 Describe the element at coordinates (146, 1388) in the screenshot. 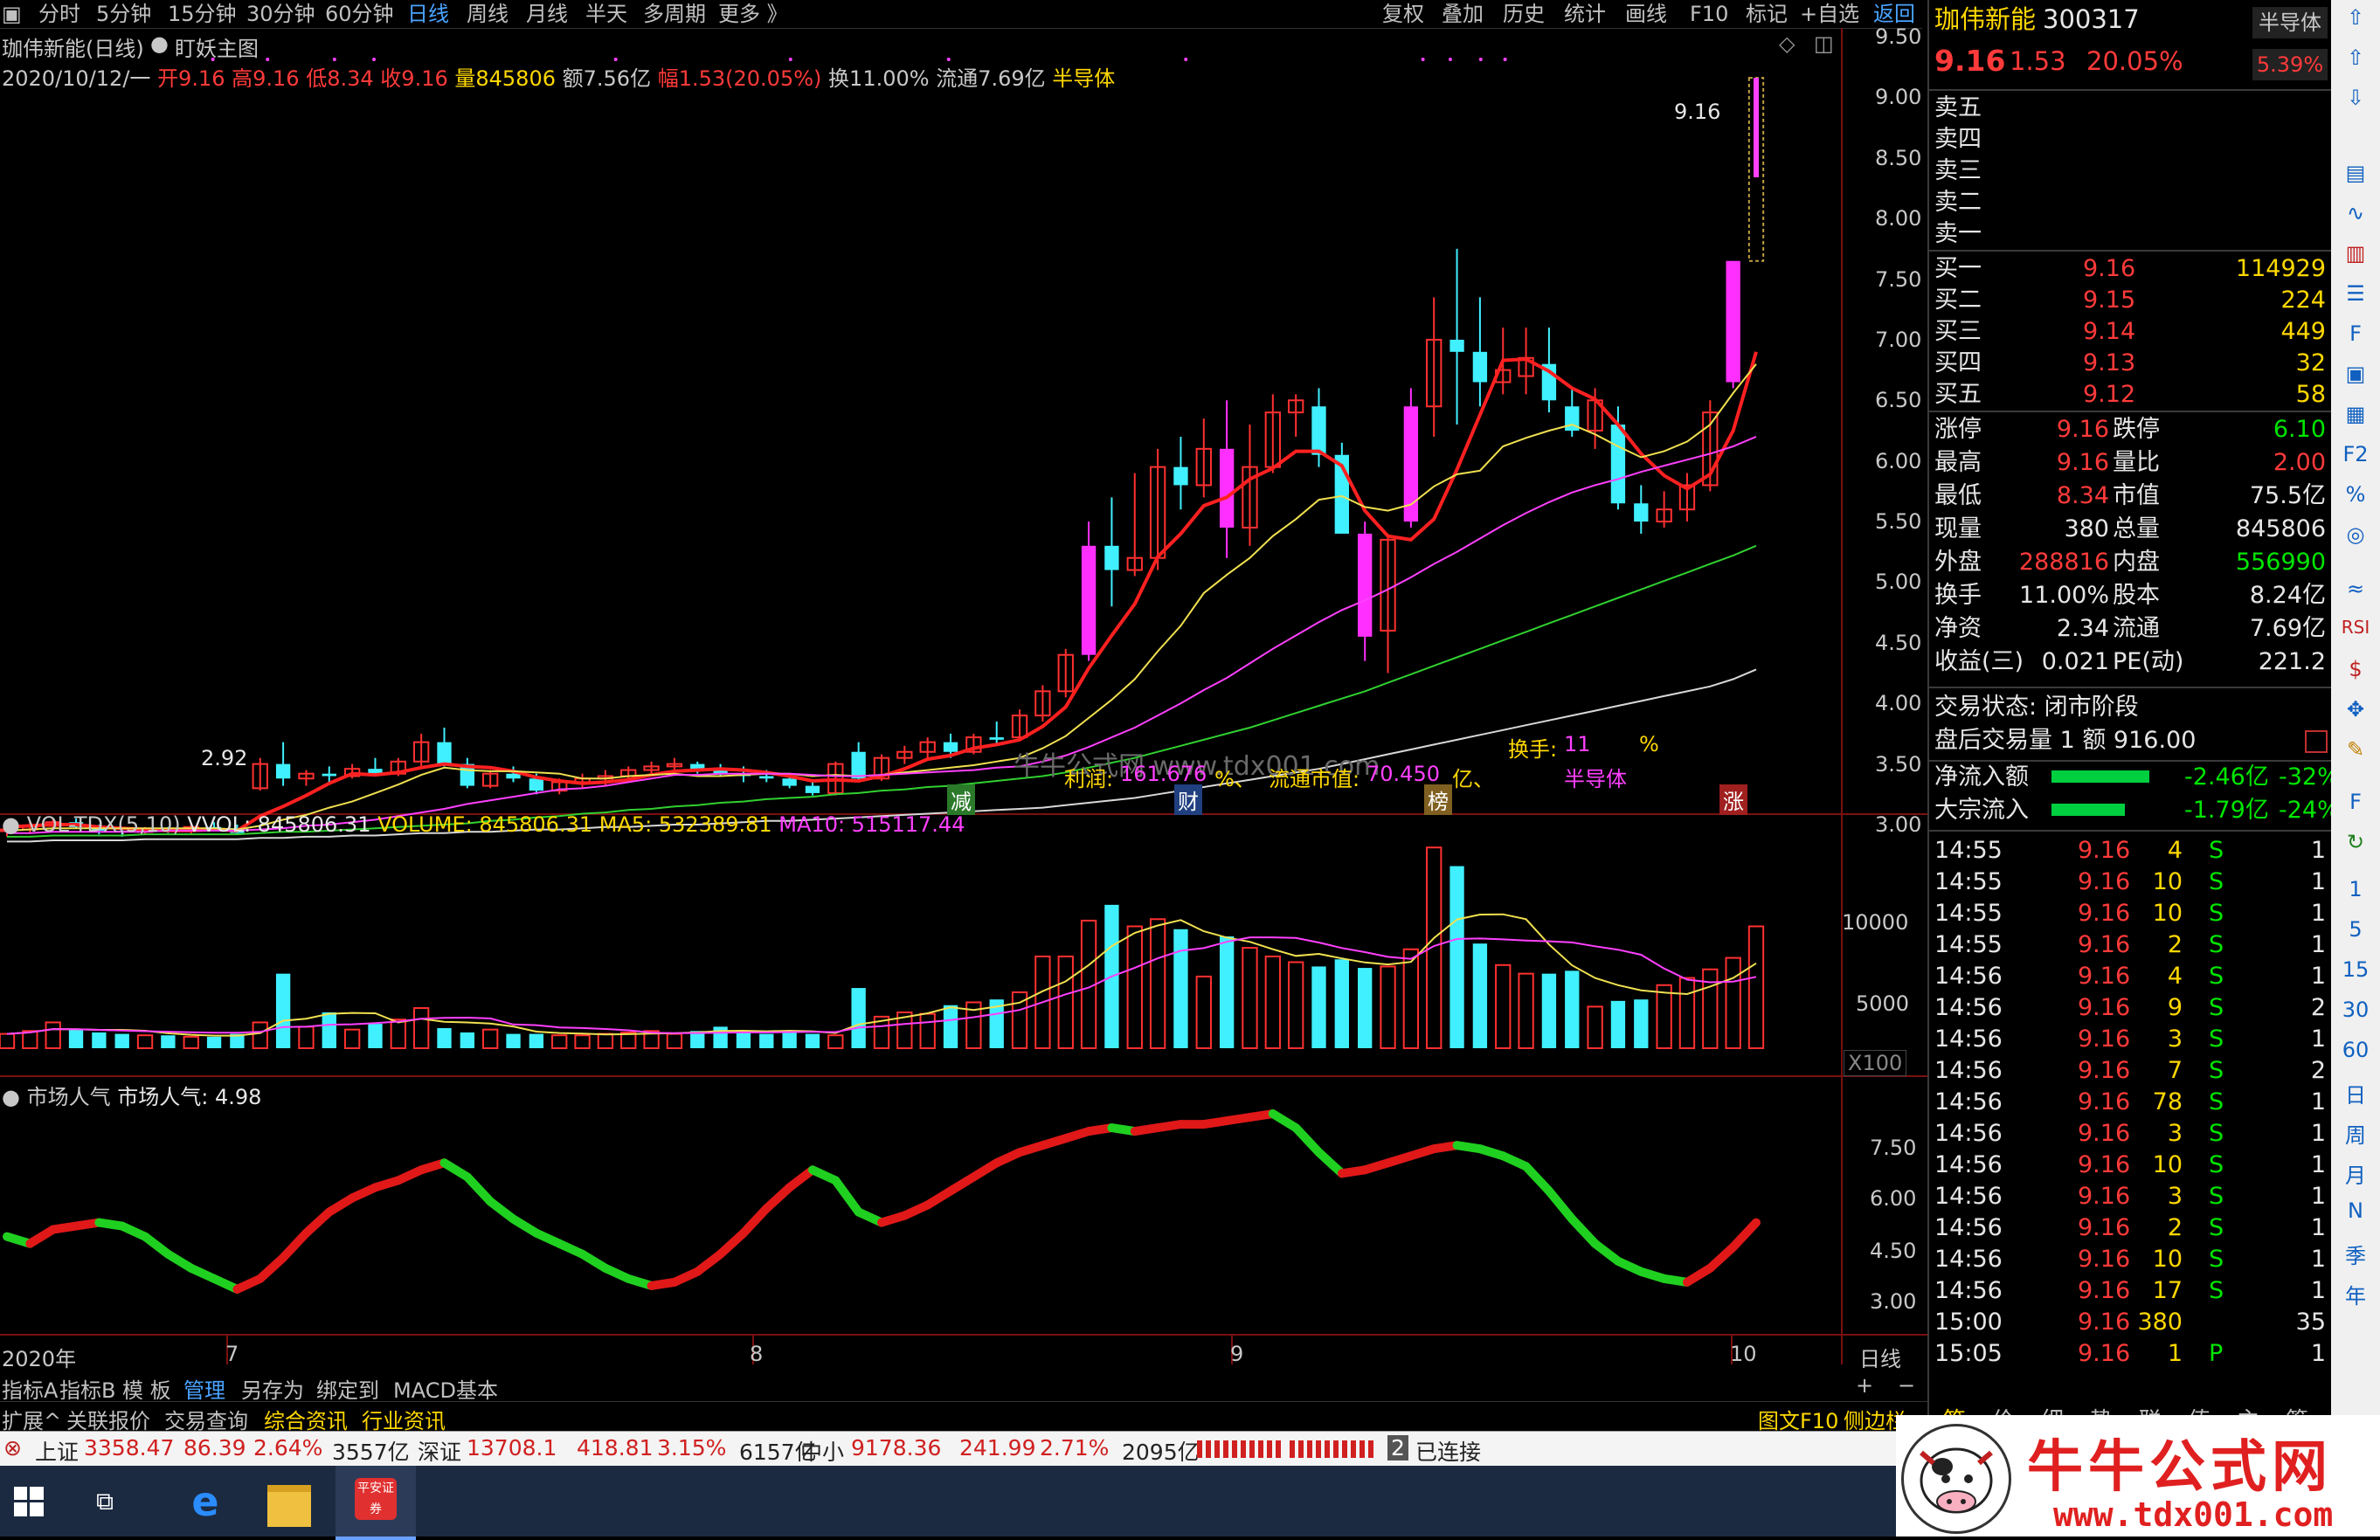

I see `tab-template: 模 板` at that location.